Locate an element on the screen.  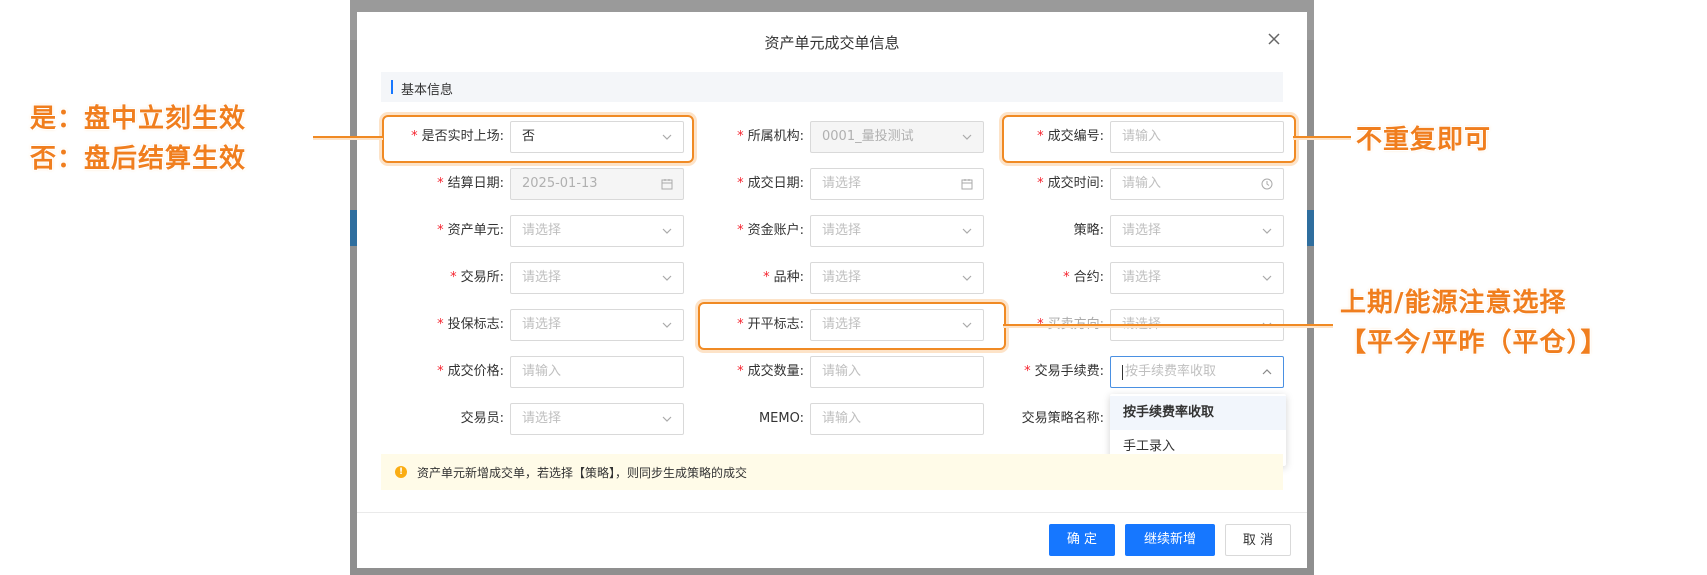
dropdown-option: 按手续费率收取 is located at coordinates (1198, 413).